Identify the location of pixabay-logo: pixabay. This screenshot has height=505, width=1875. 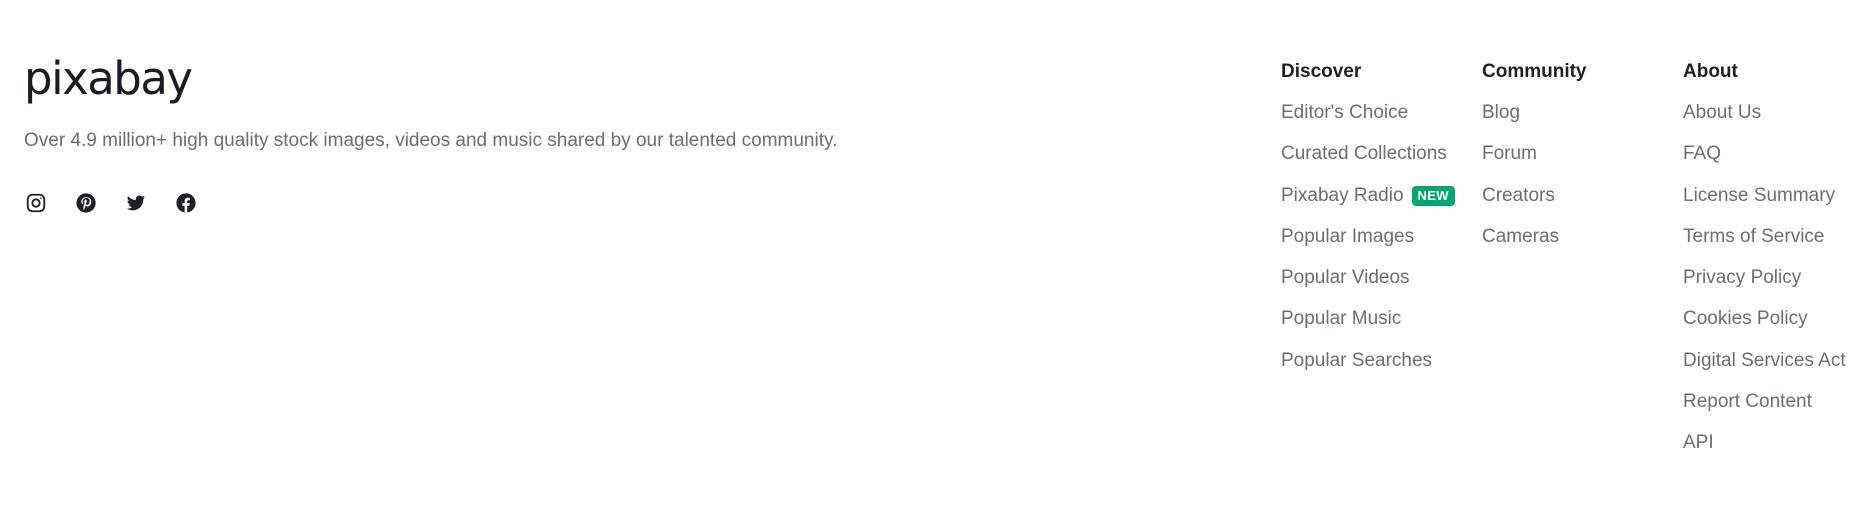
(430, 79).